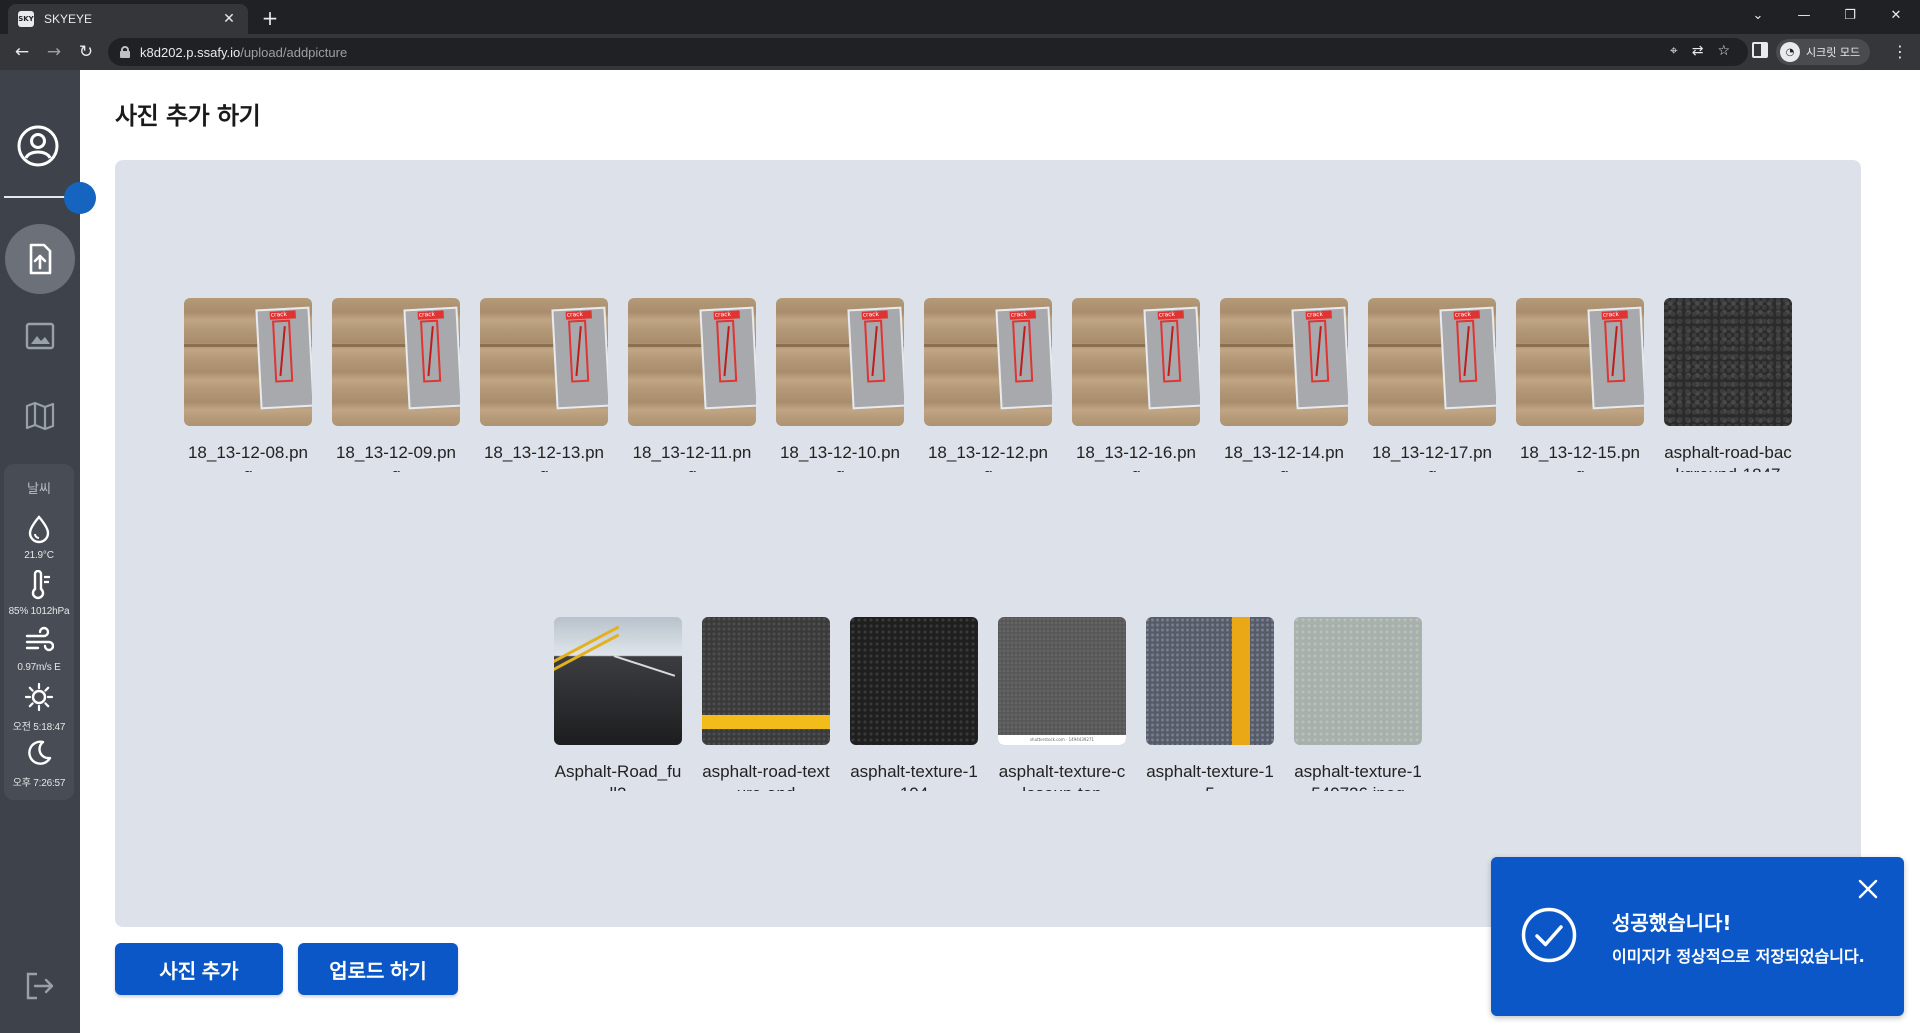 Image resolution: width=1920 pixels, height=1033 pixels. Describe the element at coordinates (40, 584) in the screenshot. I see `thermometer-icon` at that location.